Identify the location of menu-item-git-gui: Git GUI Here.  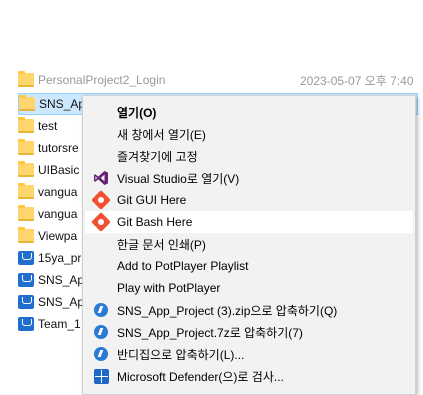
(249, 200).